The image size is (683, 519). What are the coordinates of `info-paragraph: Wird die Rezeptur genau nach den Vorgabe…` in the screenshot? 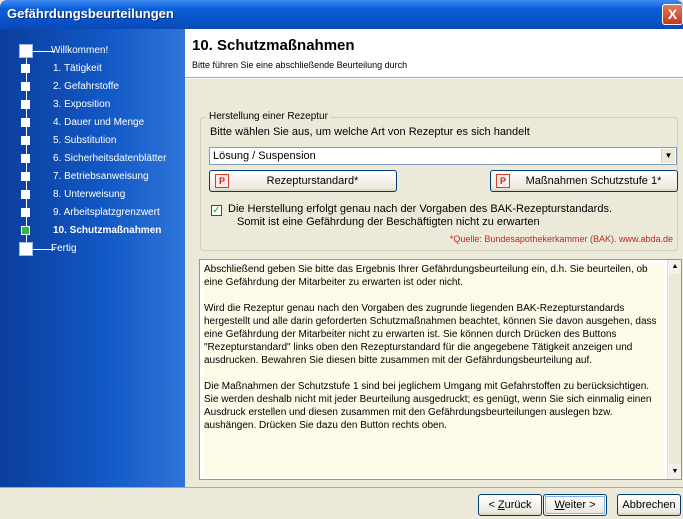 It's located at (430, 334).